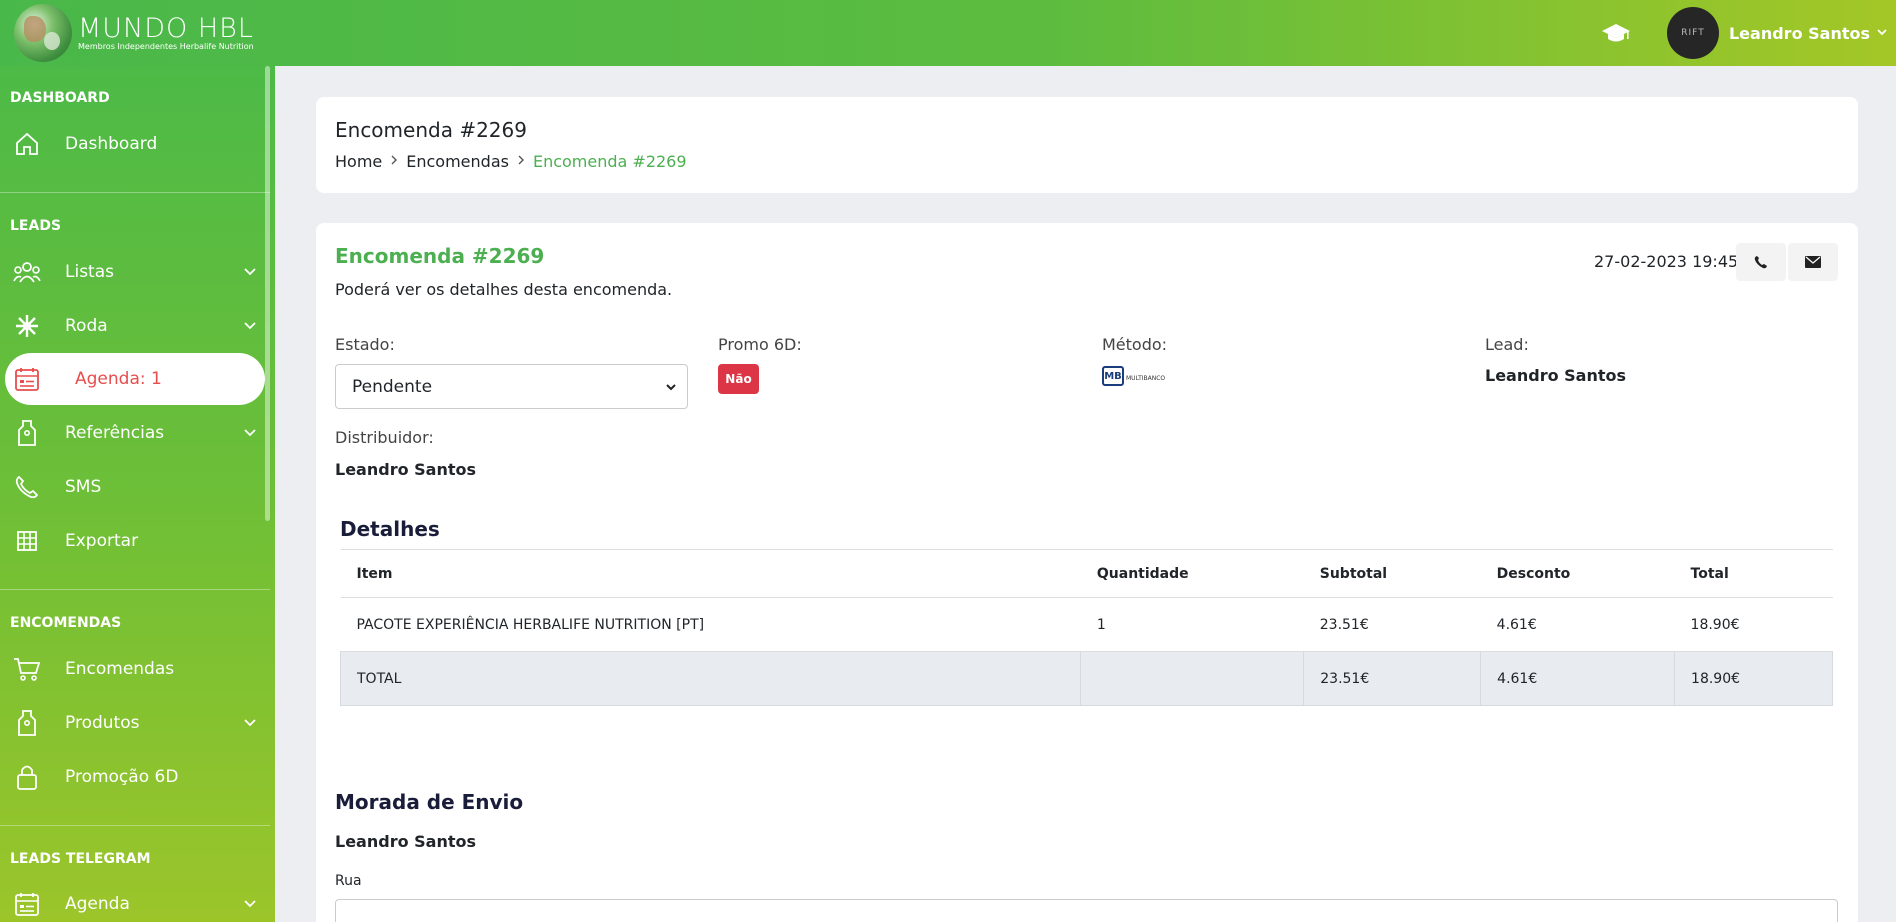 The width and height of the screenshot is (1896, 922). Describe the element at coordinates (135, 144) in the screenshot. I see `sidebar-item-dashboard: Dashboard` at that location.